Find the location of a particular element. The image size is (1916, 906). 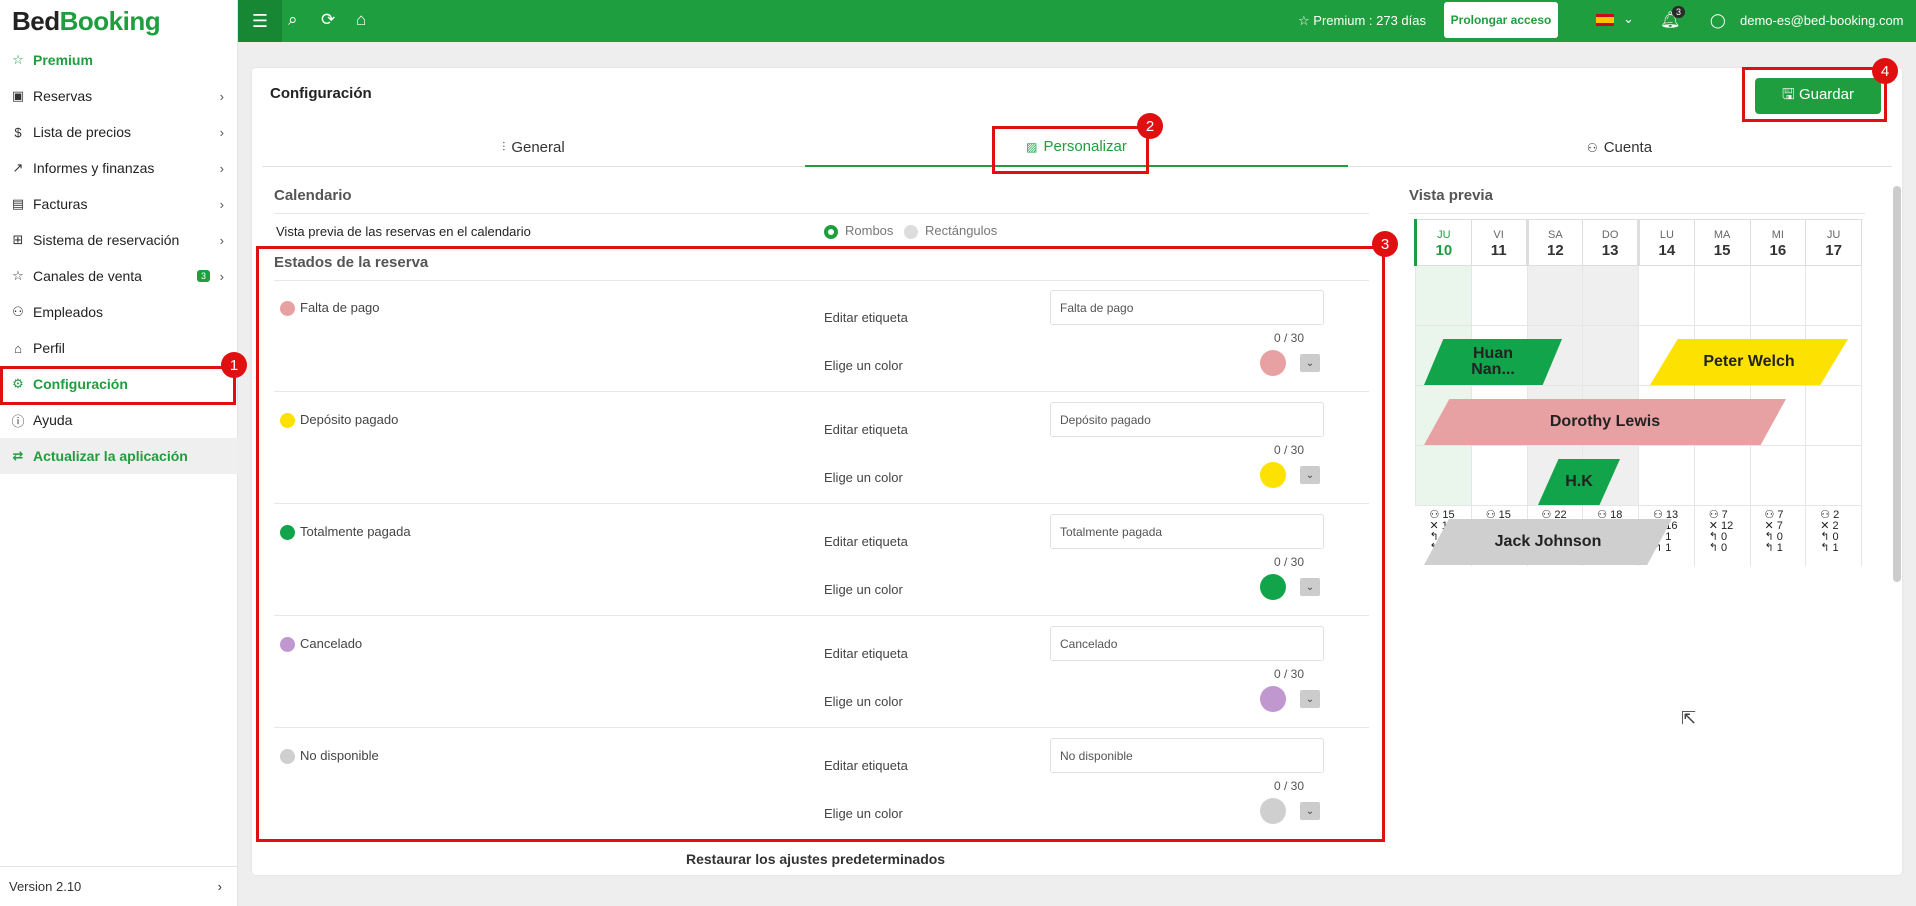

annotation-badge-2: 2 is located at coordinates (1150, 126).